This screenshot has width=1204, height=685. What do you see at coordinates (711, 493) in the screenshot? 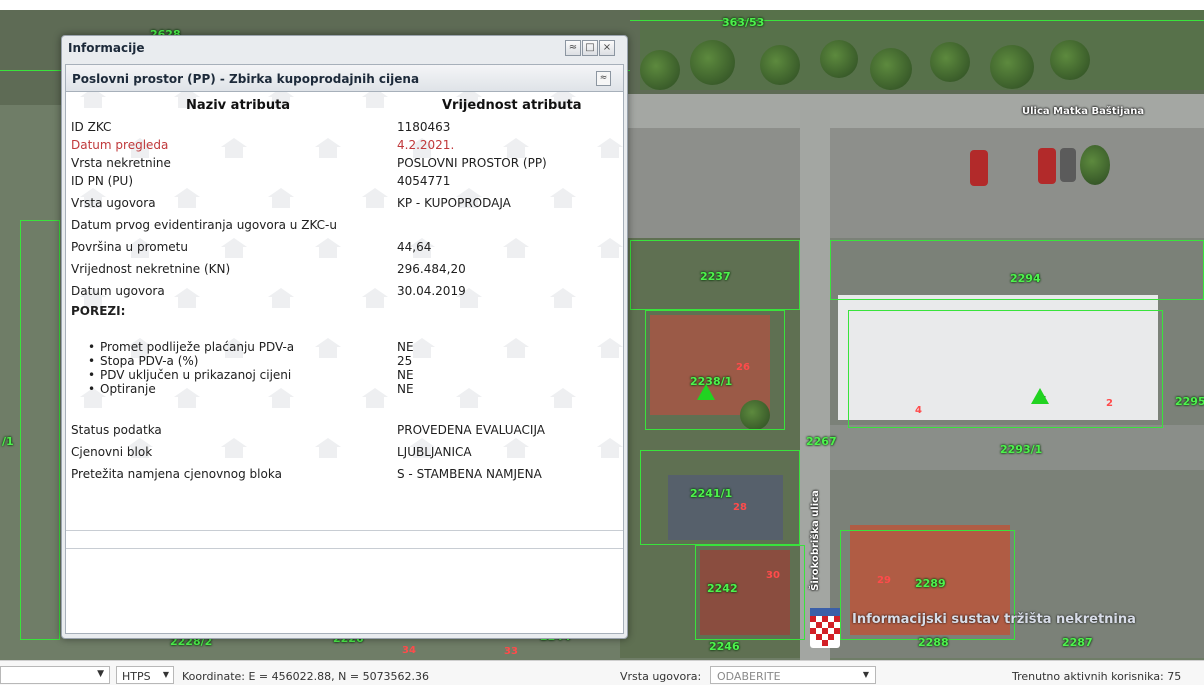
I see `parcel-label: 2241/1` at bounding box center [711, 493].